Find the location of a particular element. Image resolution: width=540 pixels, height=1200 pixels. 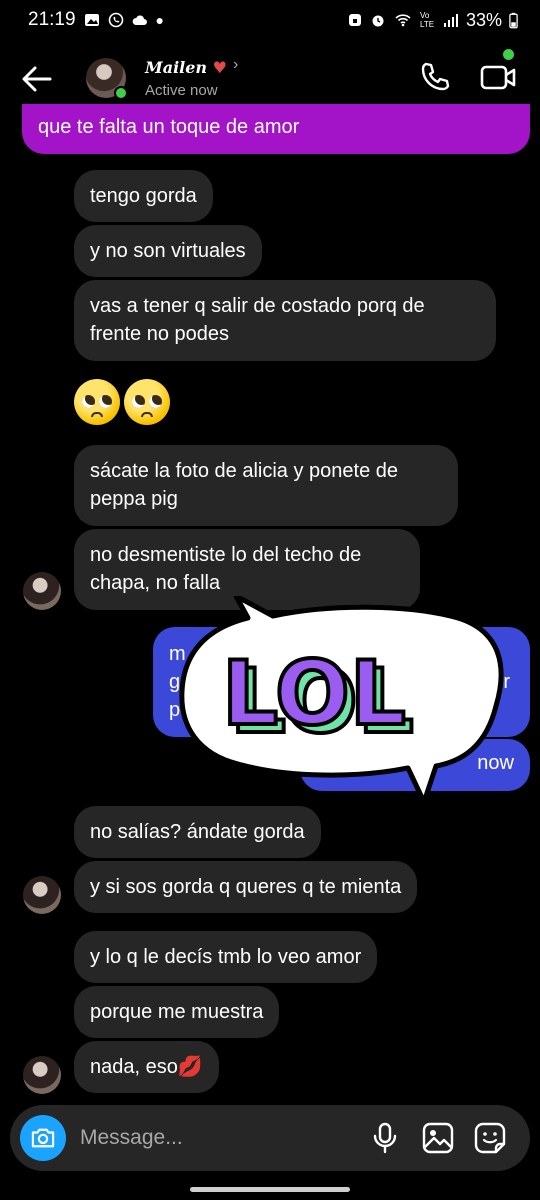

sticker-icon is located at coordinates (490, 1138).